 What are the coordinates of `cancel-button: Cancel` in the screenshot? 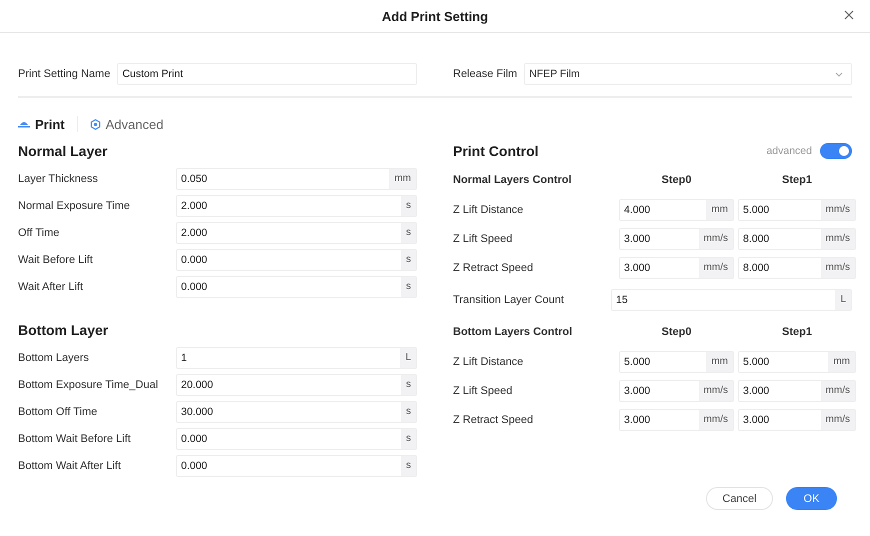 It's located at (739, 498).